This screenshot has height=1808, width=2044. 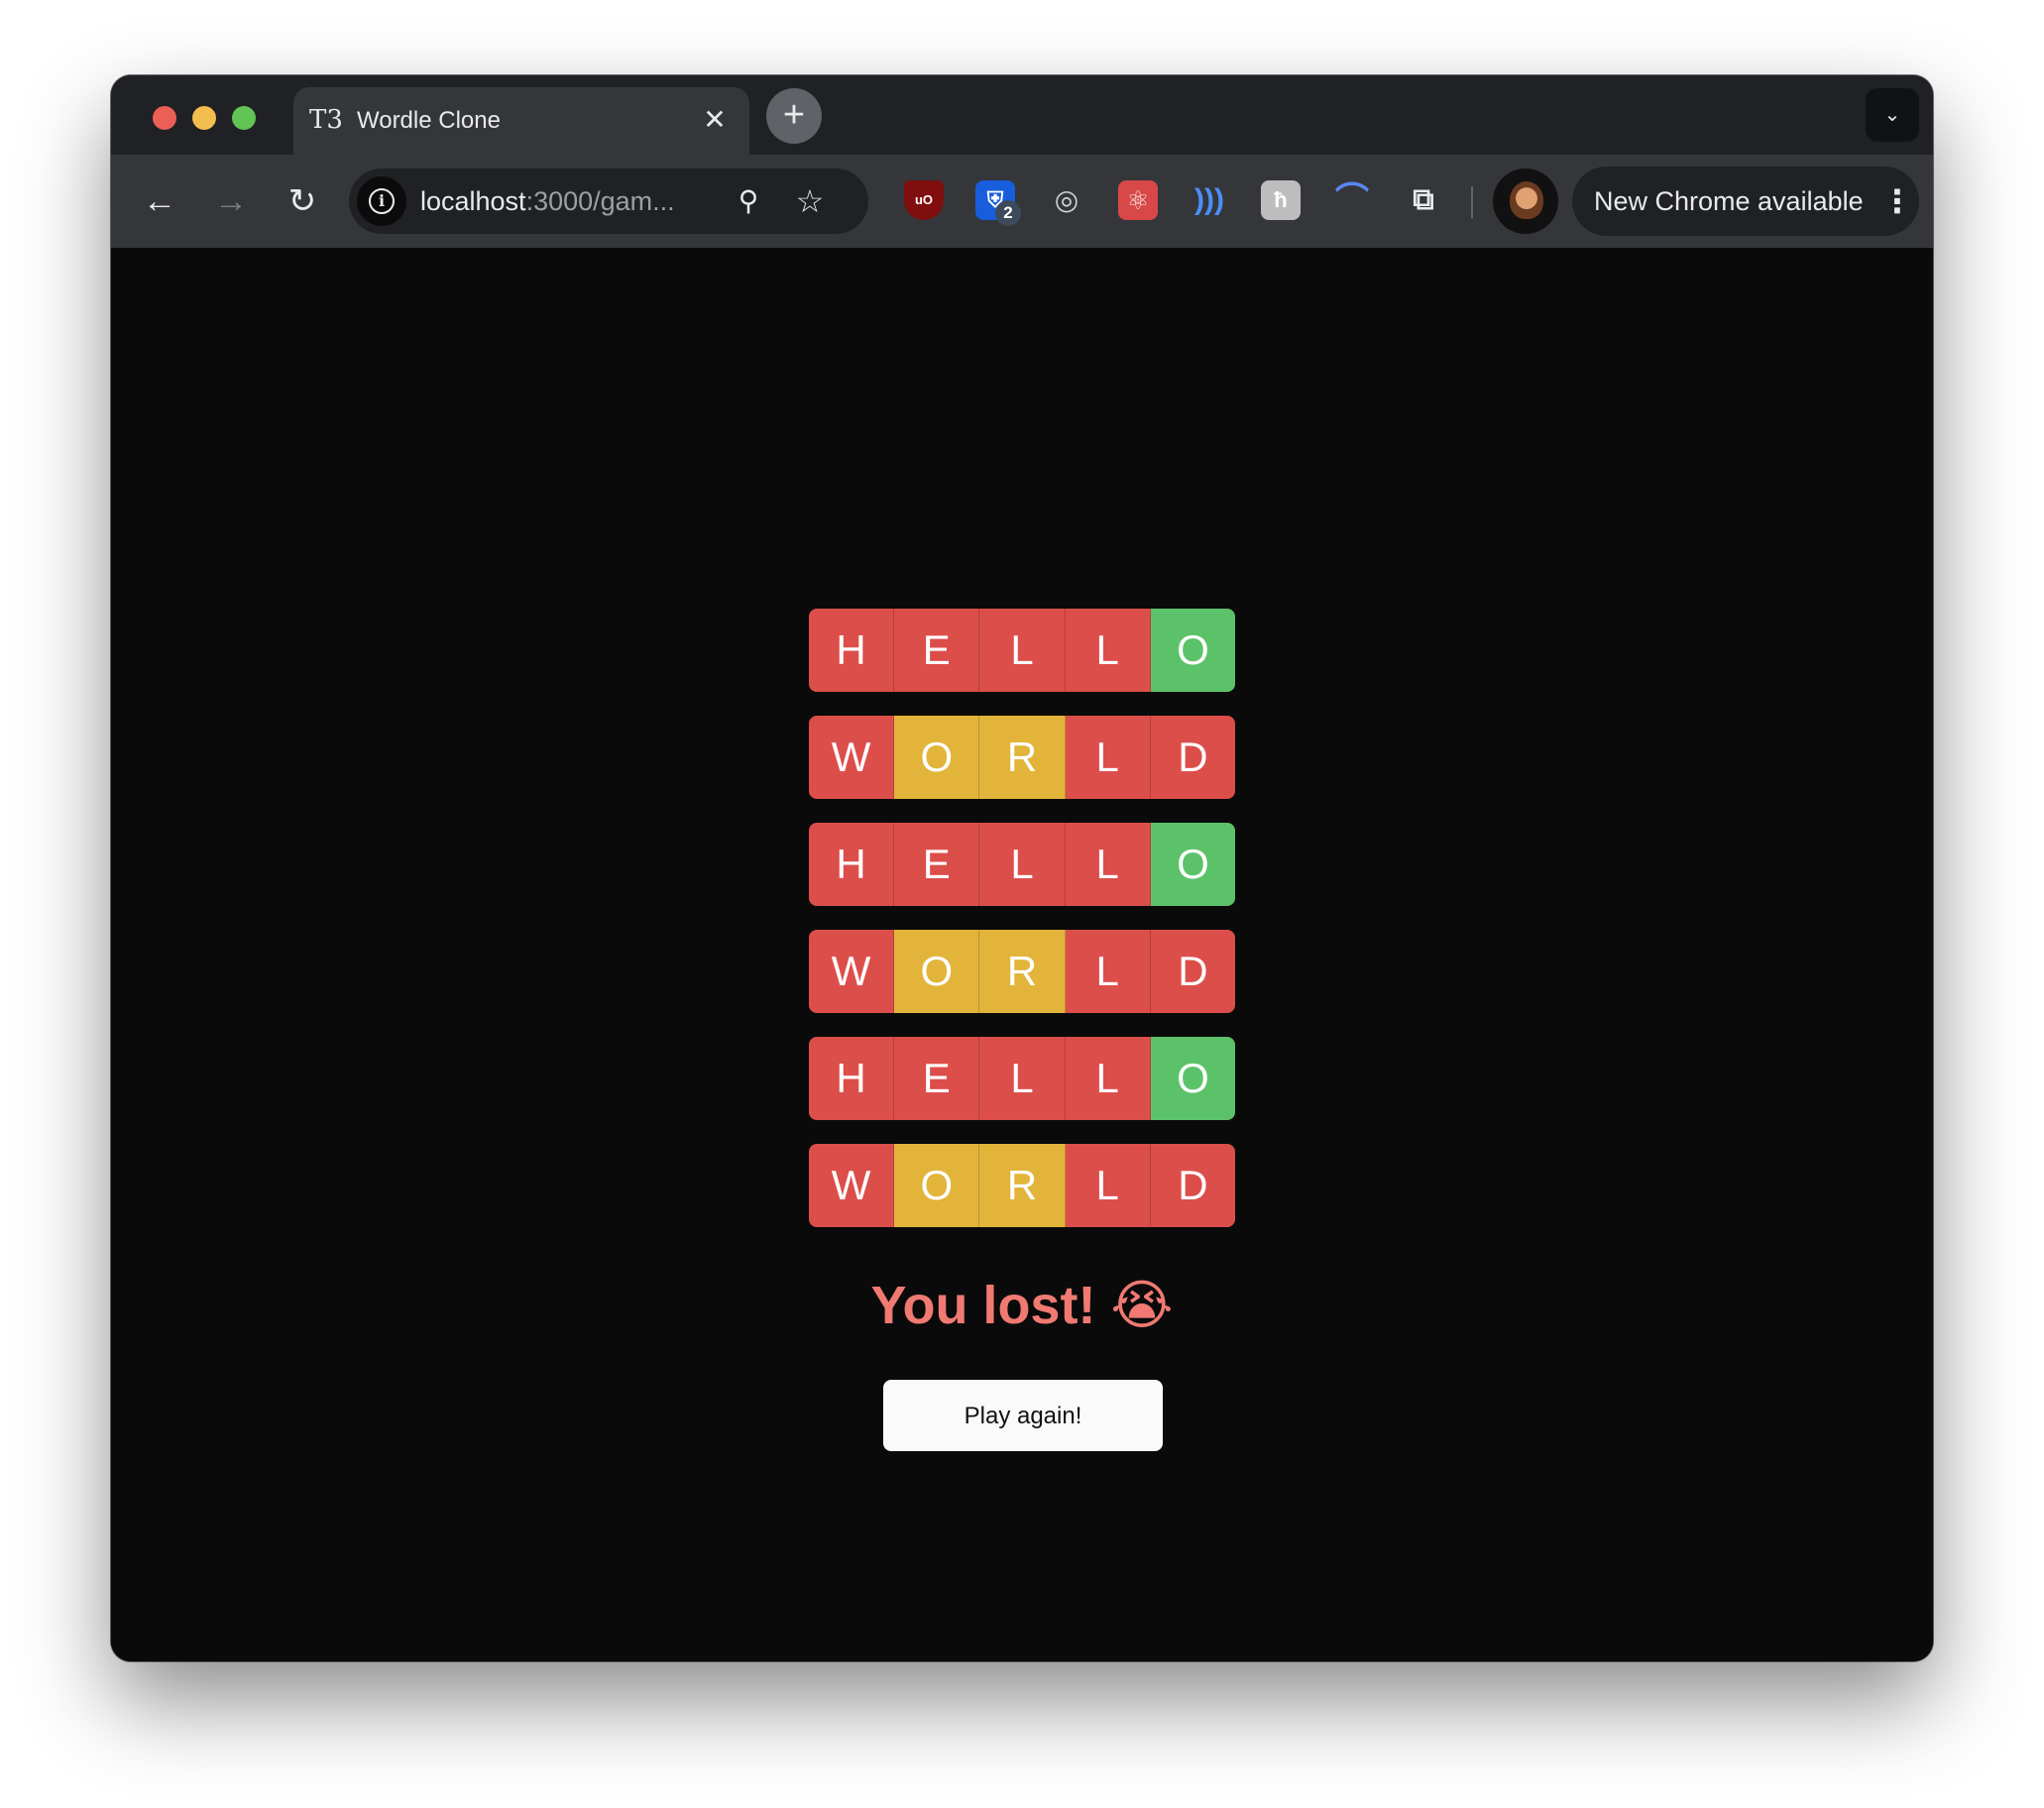 I want to click on forward-button: →, so click(x=231, y=201).